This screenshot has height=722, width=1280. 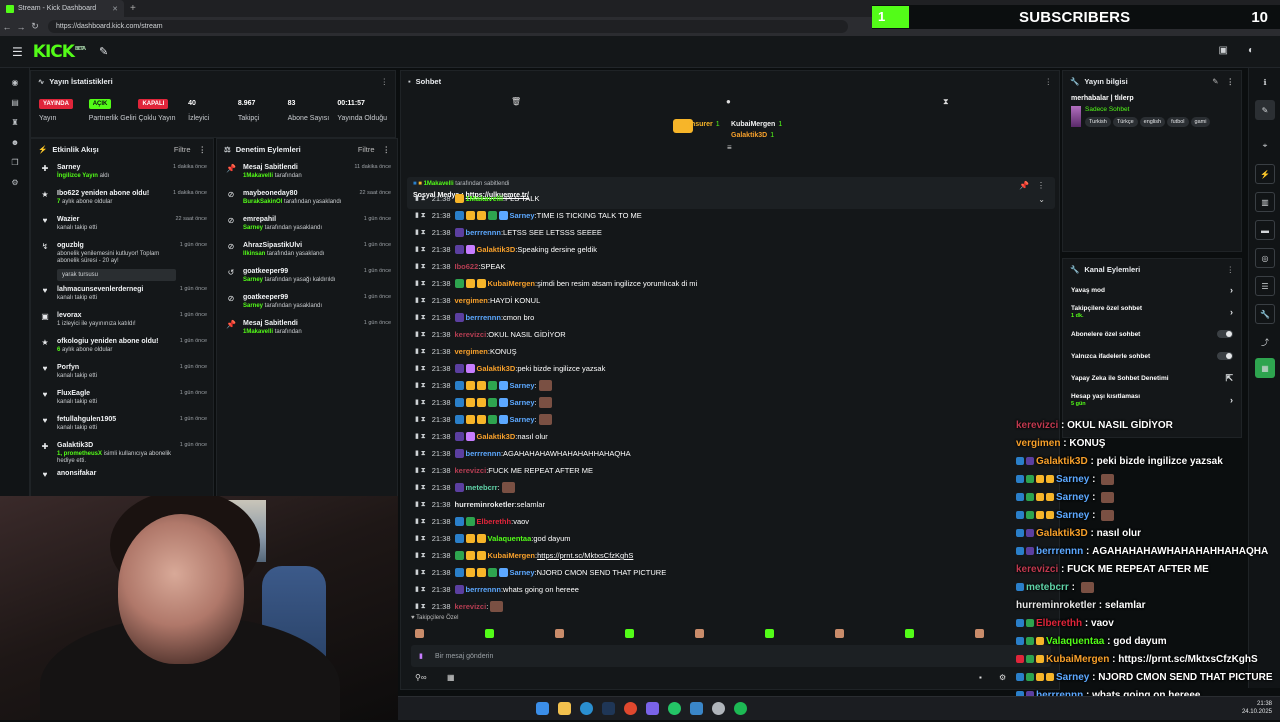 I want to click on chat-username: metebcrr, so click(x=482, y=487).